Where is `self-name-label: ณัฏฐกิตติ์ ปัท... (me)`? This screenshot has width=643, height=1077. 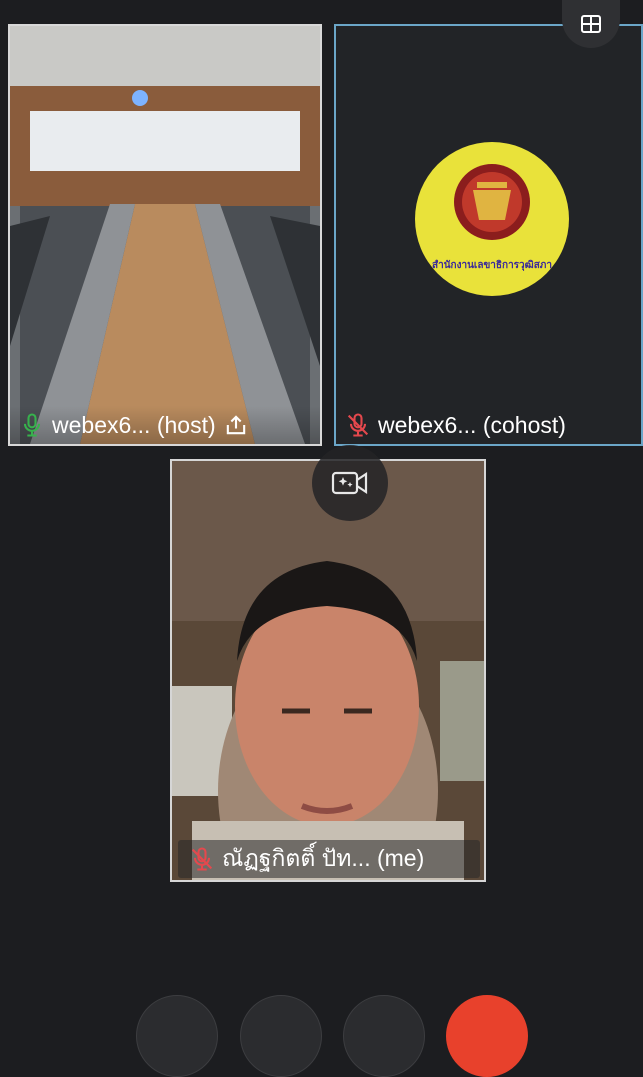 self-name-label: ณัฏฐกิตติ์ ปัท... (me) is located at coordinates (323, 858).